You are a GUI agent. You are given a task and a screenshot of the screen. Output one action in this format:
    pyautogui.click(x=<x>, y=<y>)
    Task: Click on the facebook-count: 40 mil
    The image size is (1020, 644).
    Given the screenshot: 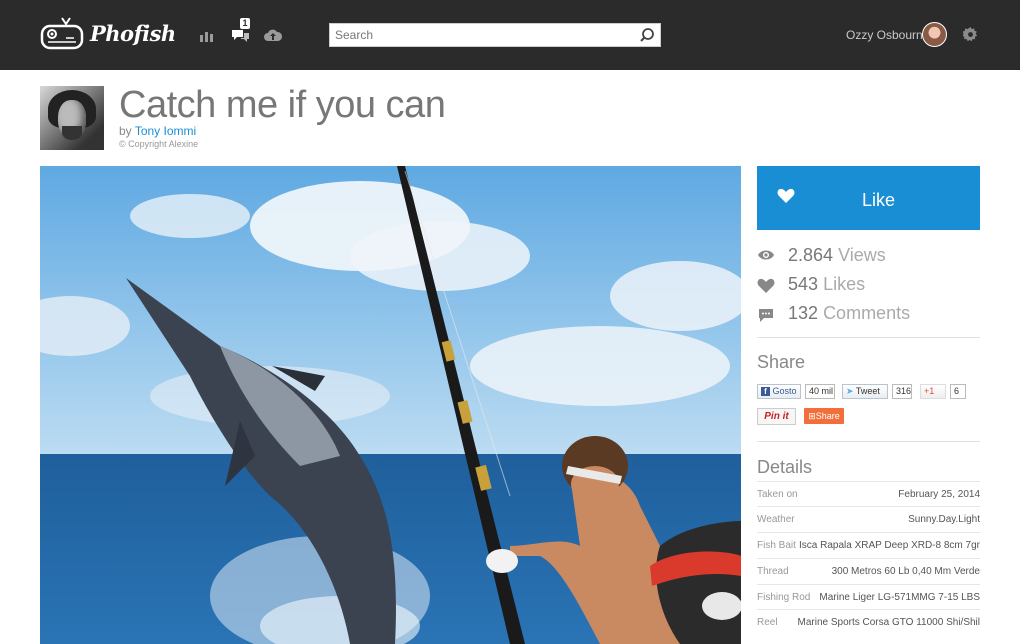 What is the action you would take?
    pyautogui.click(x=820, y=391)
    